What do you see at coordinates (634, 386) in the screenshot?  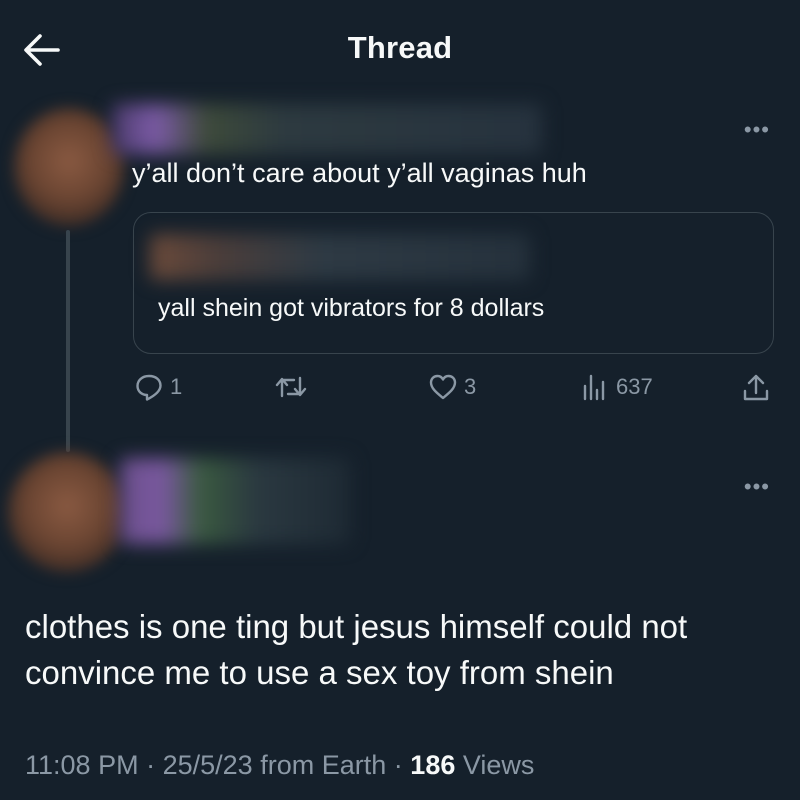 I see `views-count: 637` at bounding box center [634, 386].